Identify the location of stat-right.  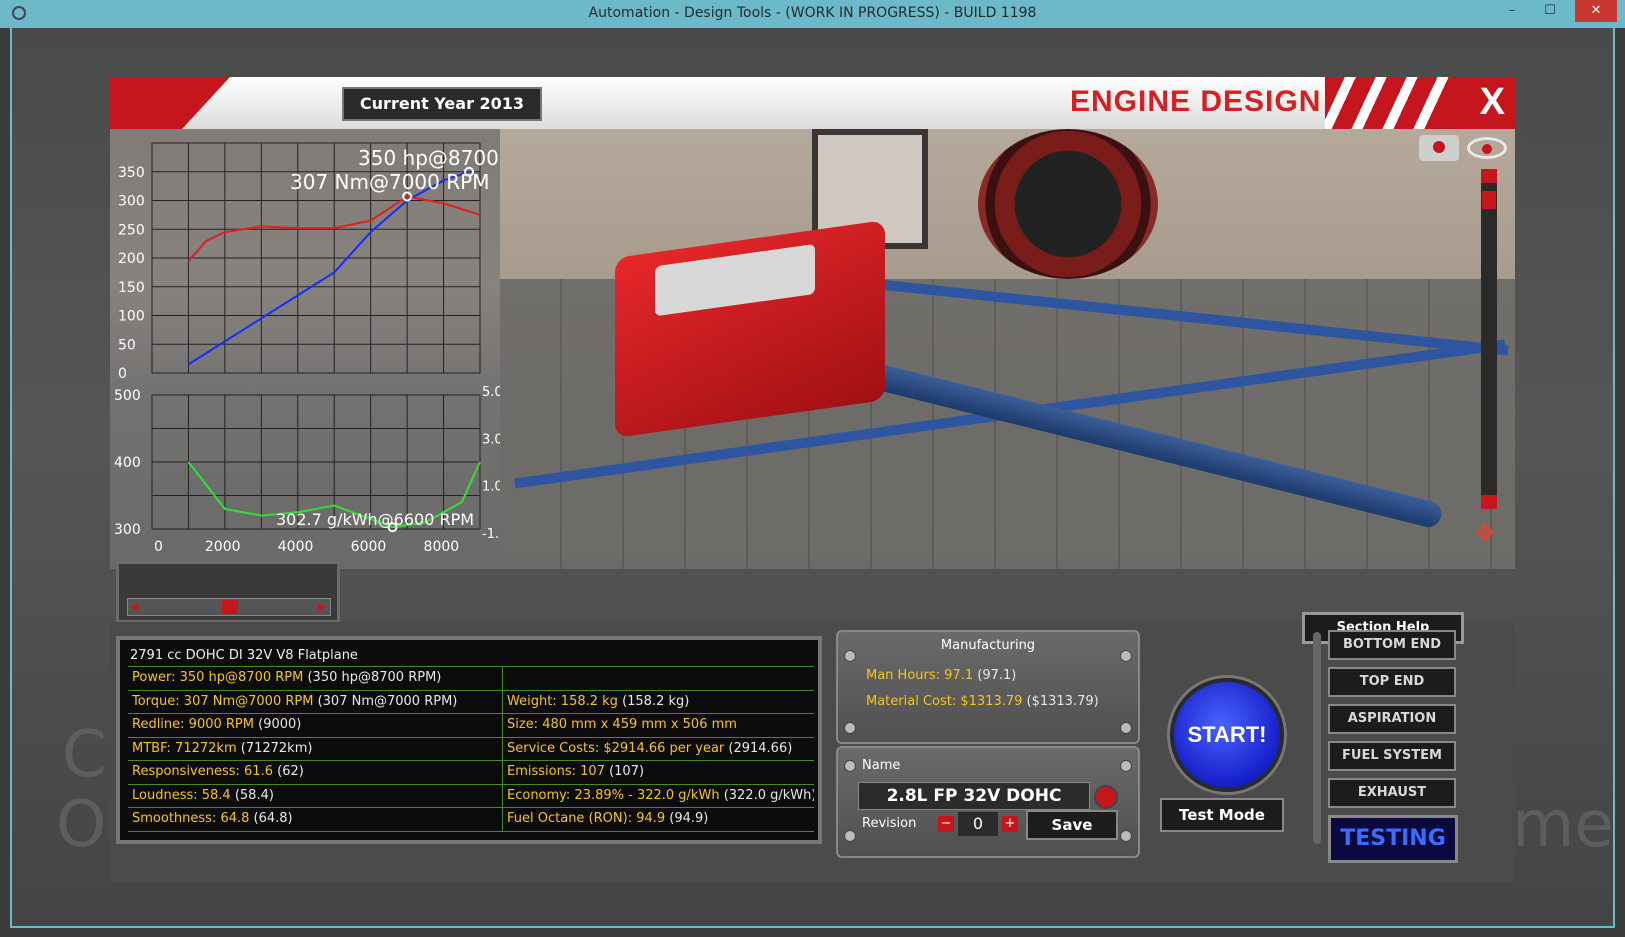
(658, 678).